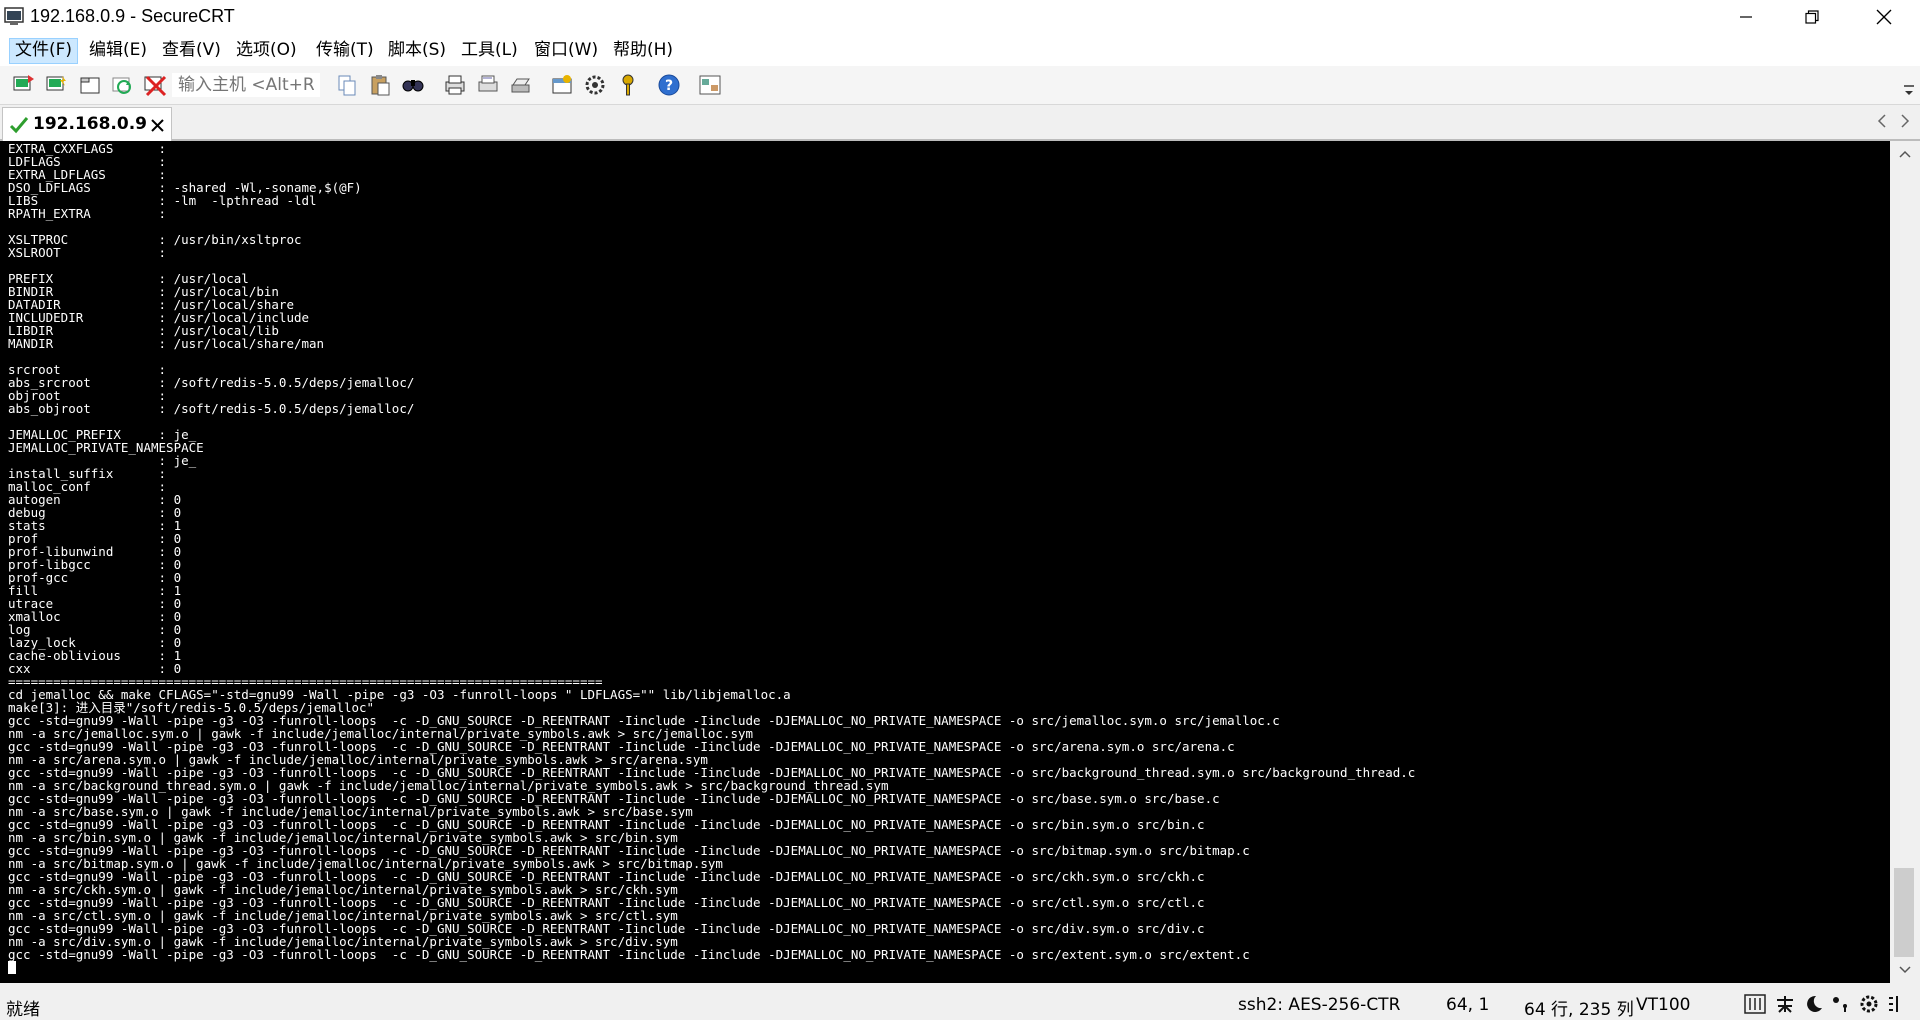 This screenshot has height=1020, width=1920. Describe the element at coordinates (1882, 121) in the screenshot. I see `tab-scroll-left-icon` at that location.